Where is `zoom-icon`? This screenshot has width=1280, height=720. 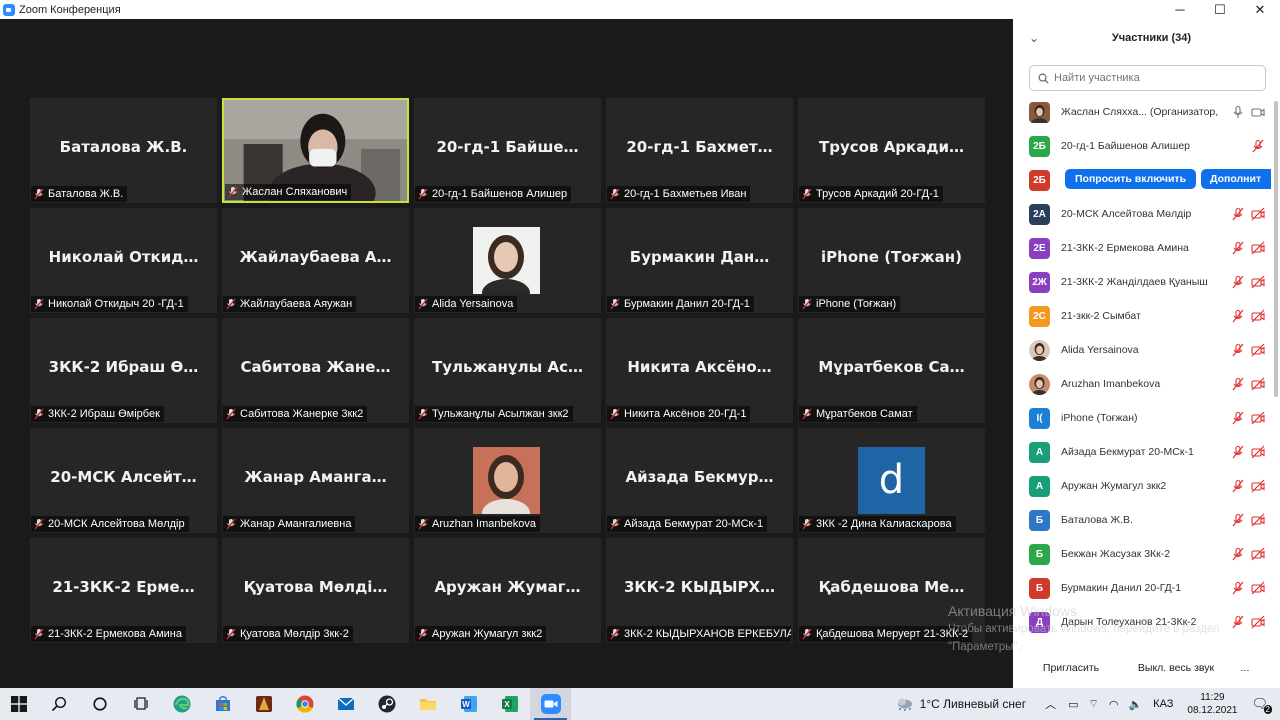
zoom-icon is located at coordinates (550, 704).